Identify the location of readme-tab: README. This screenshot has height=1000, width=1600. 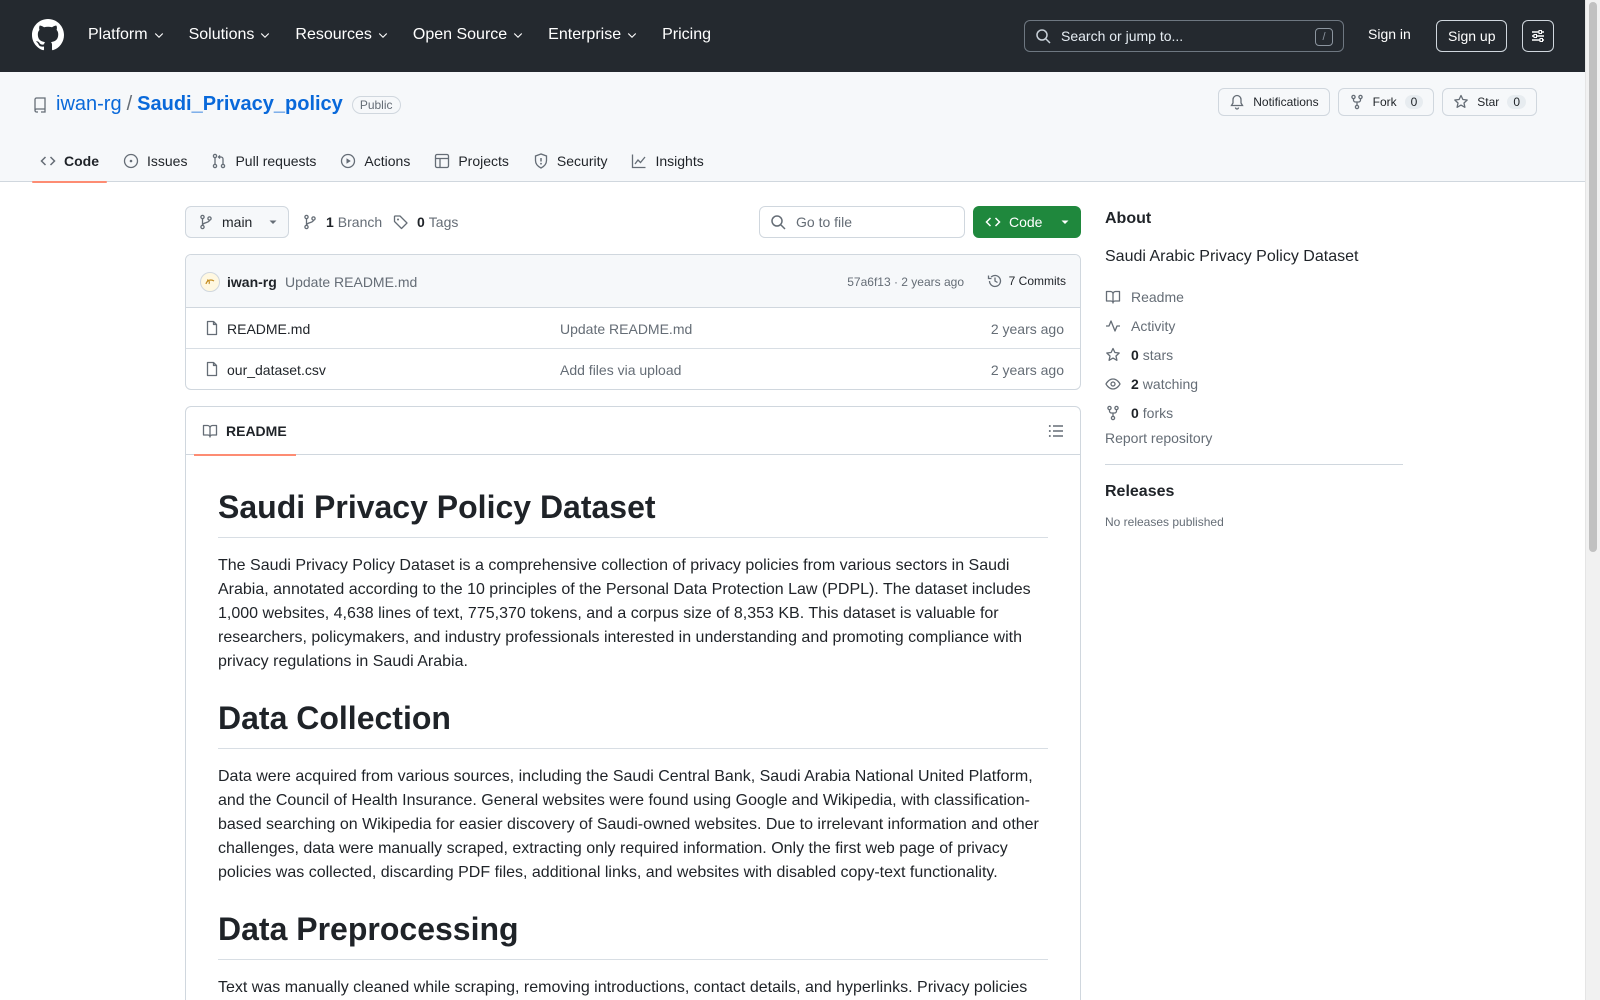
(245, 431).